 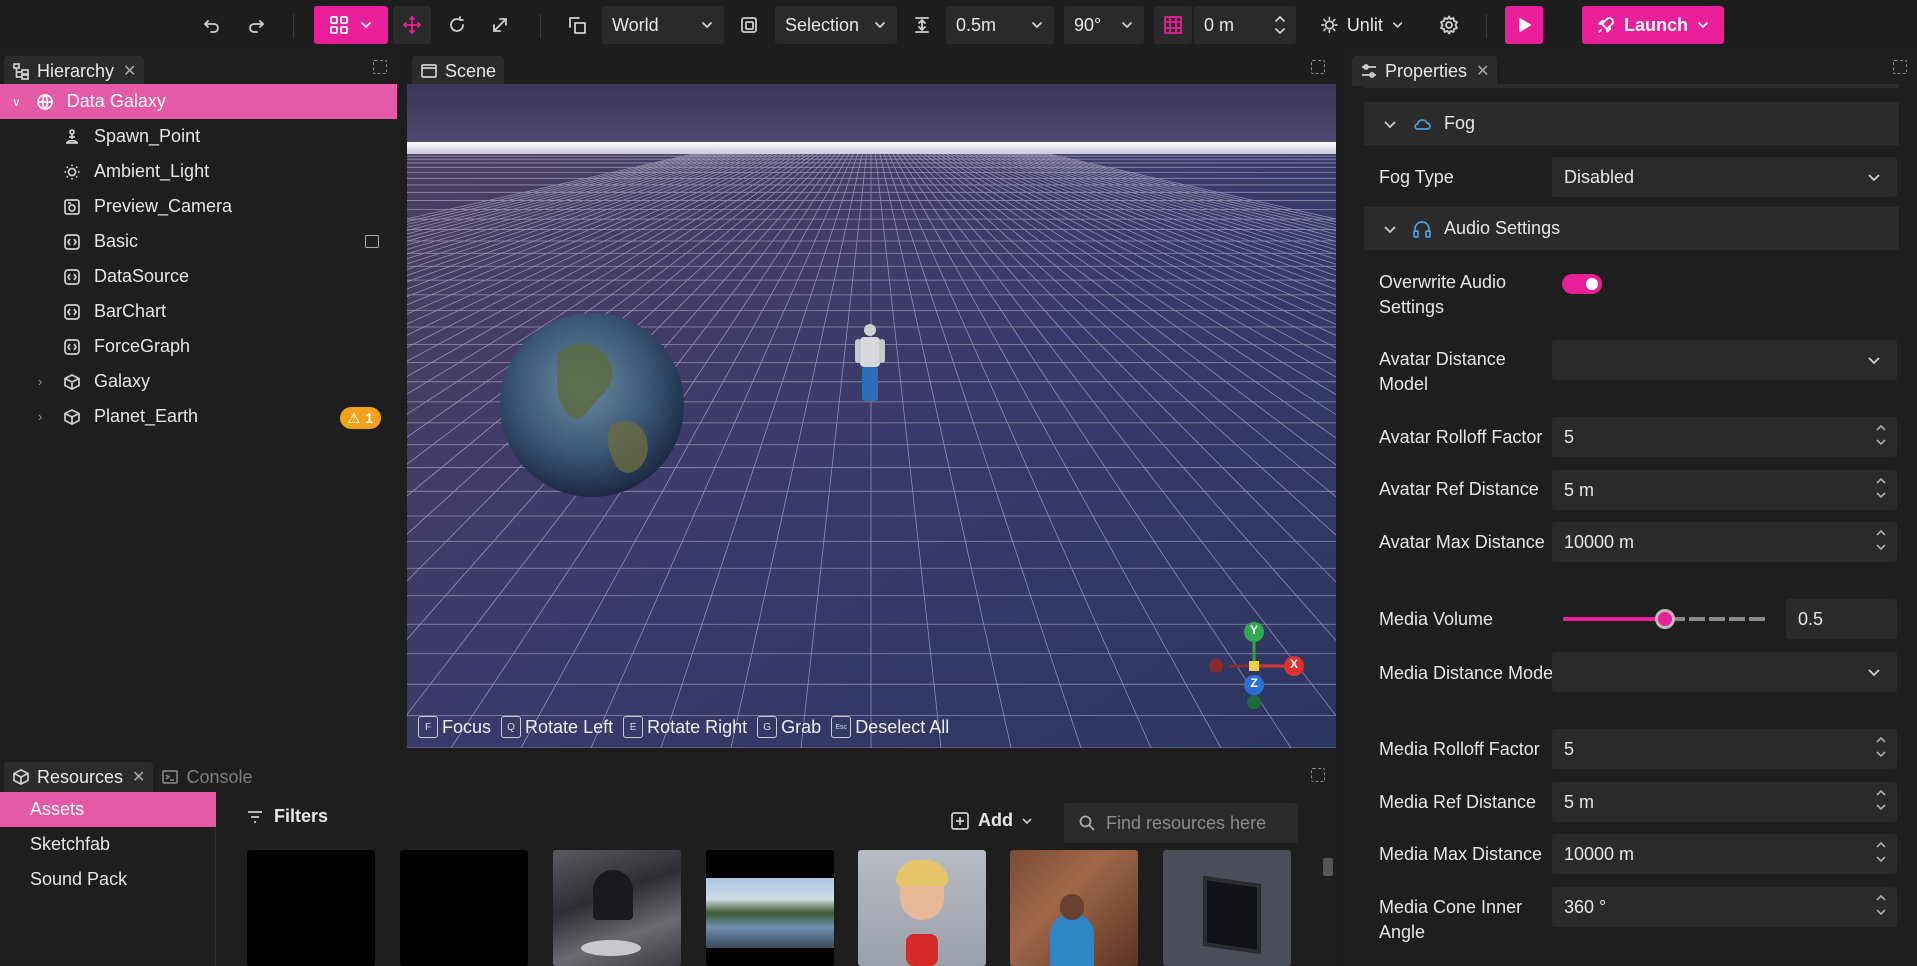 I want to click on maximize-properties-icon, so click(x=1900, y=67).